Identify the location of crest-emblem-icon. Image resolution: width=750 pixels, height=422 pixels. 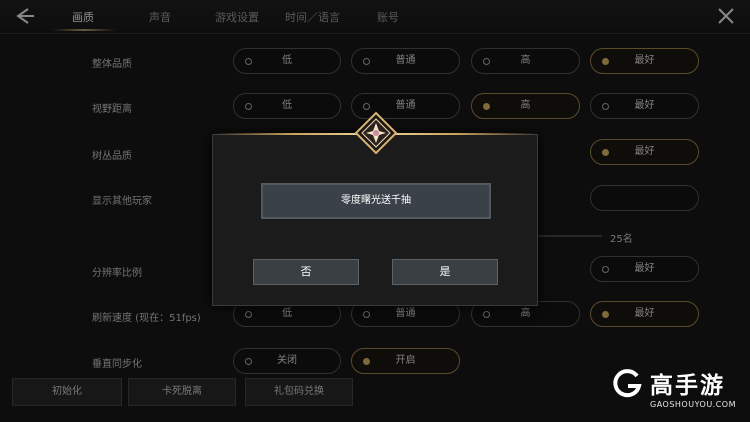
(376, 133).